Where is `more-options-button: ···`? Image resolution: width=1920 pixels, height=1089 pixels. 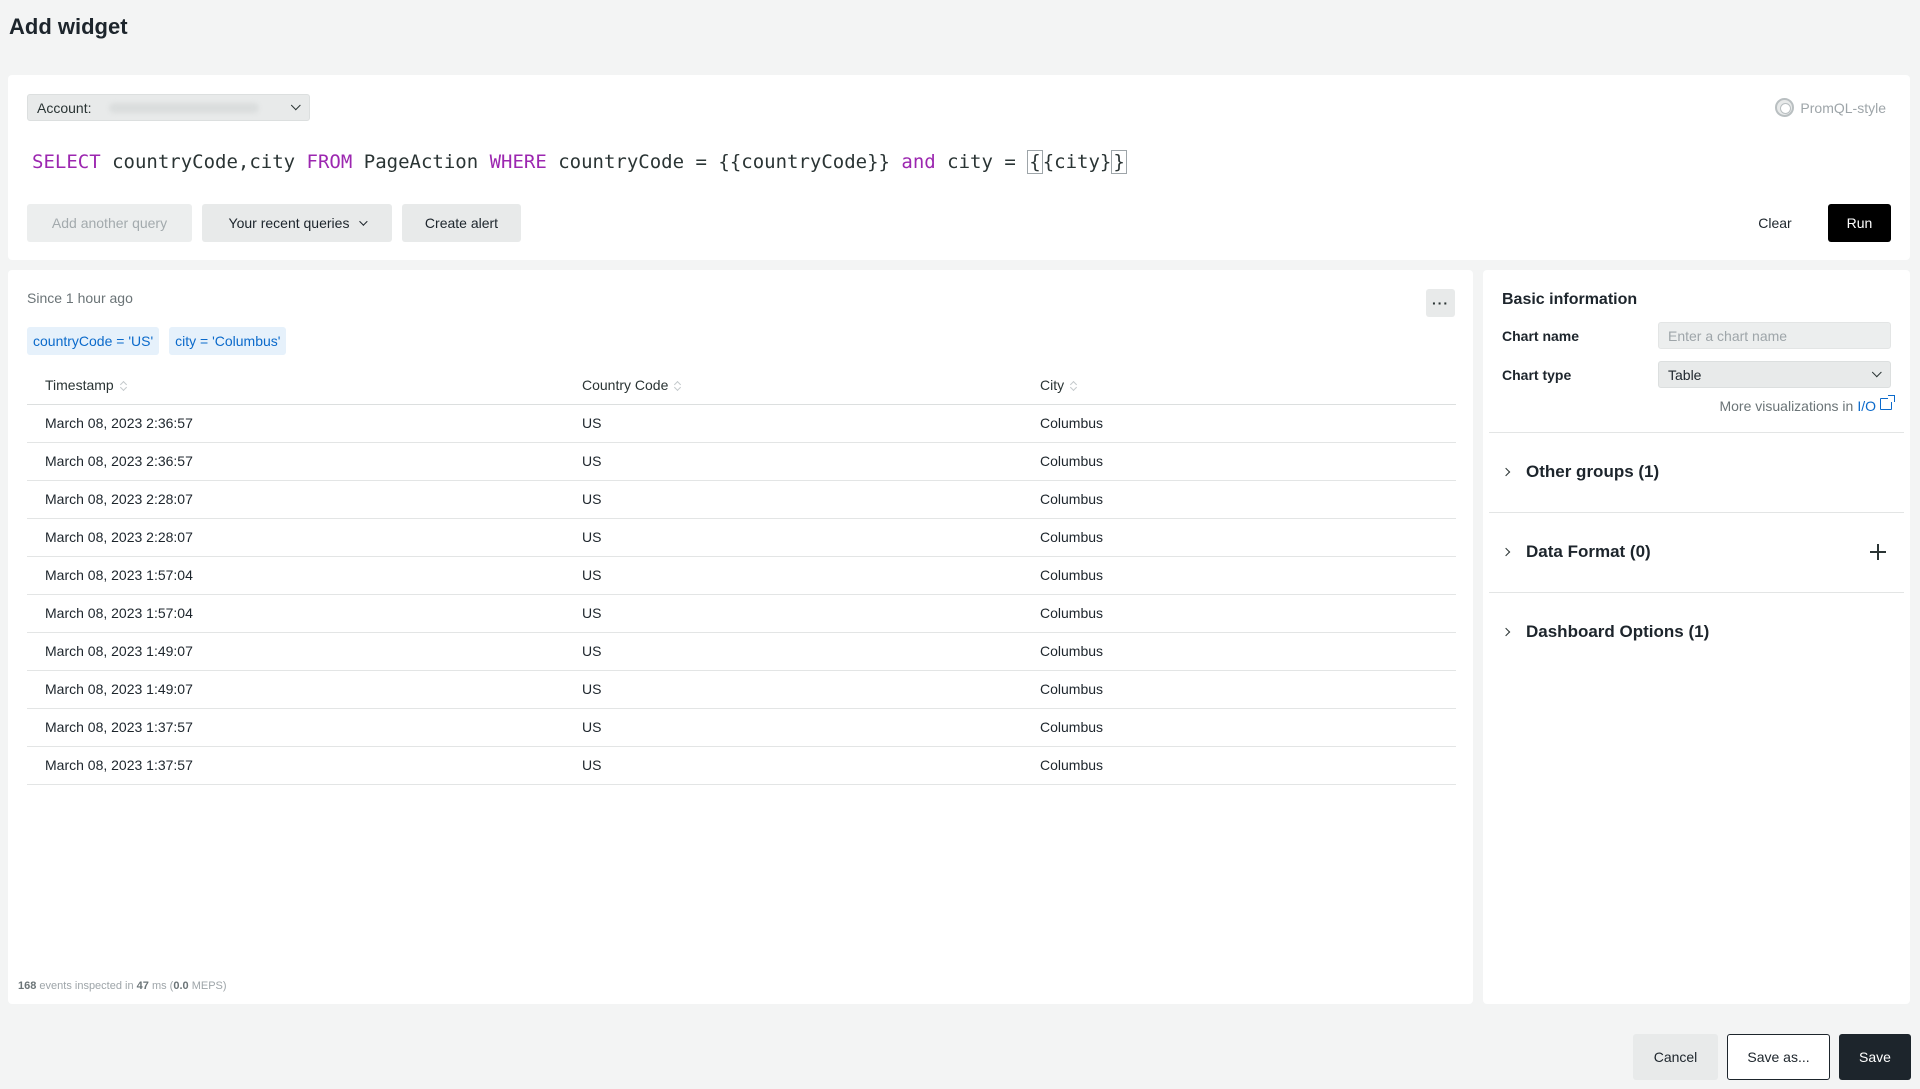
more-options-button: ··· is located at coordinates (1440, 303).